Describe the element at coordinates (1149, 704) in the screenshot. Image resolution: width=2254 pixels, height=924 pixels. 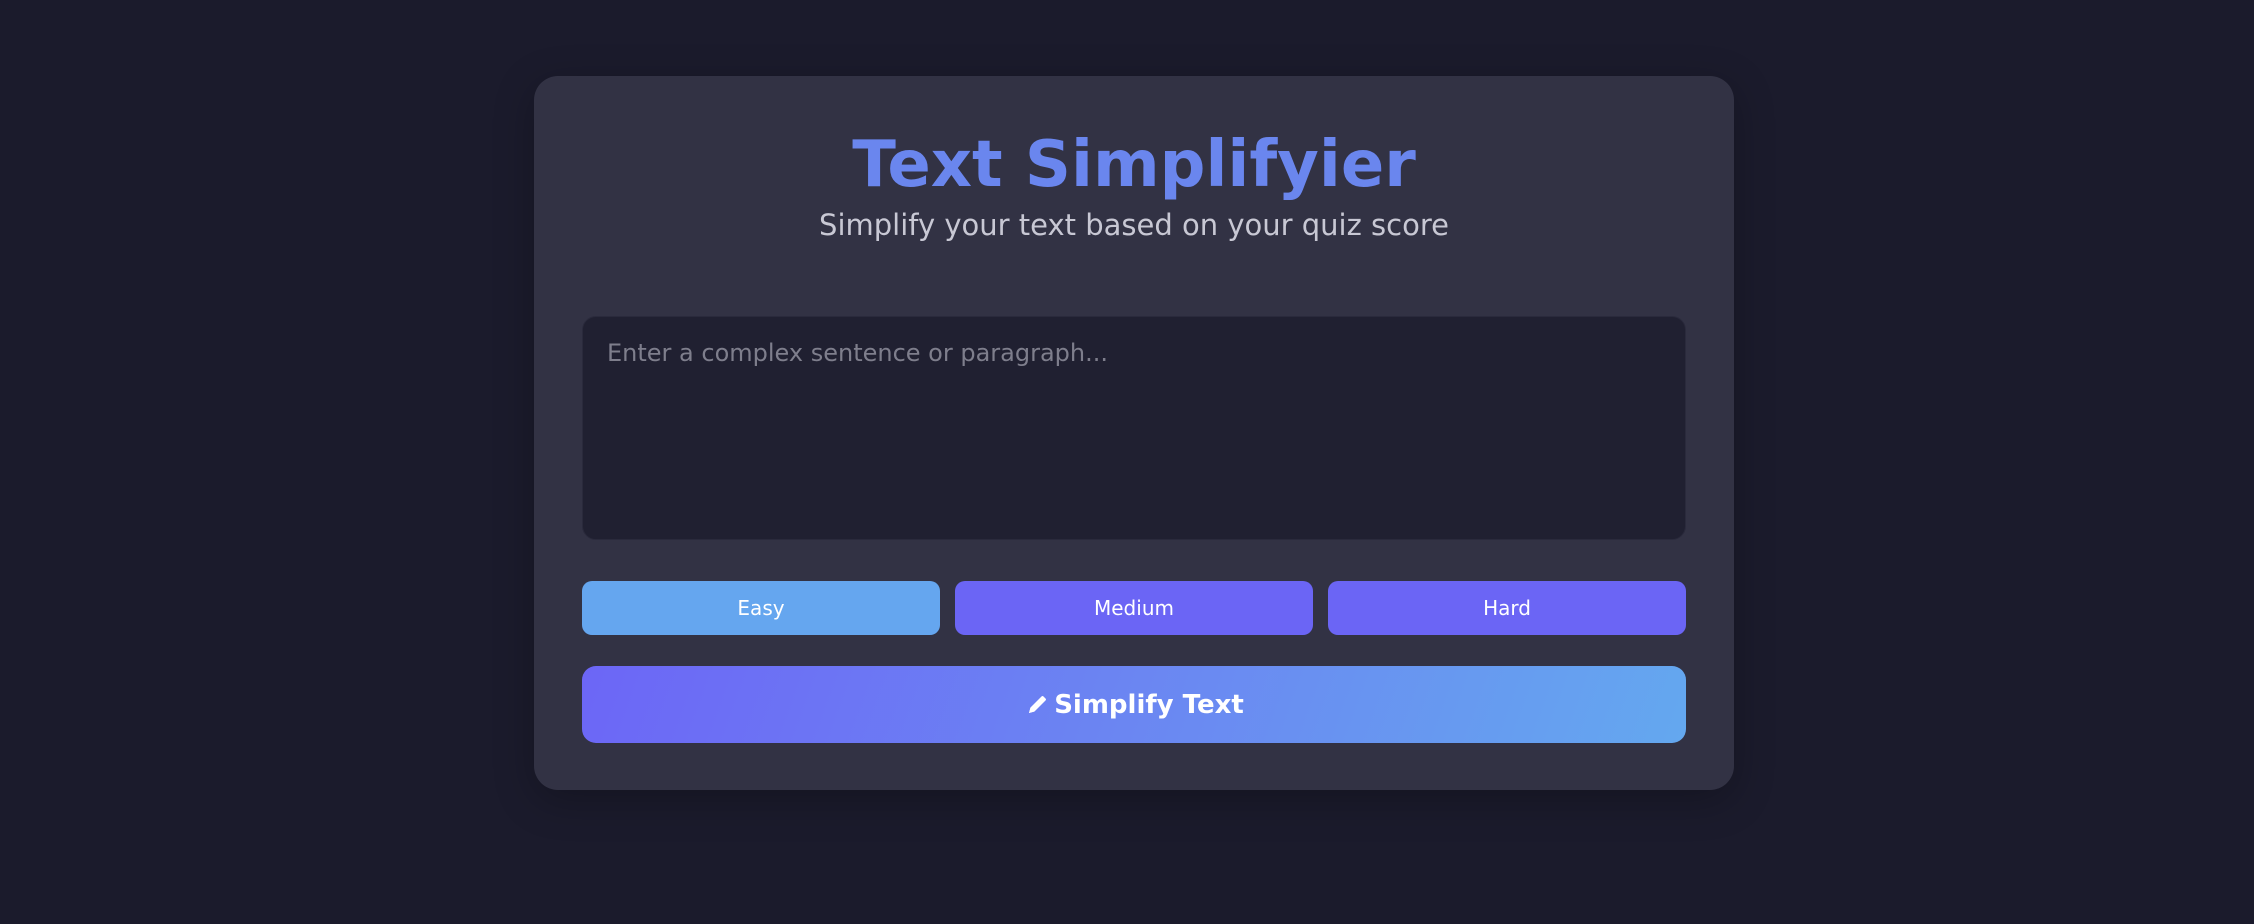
I see `simplify-text-label: Simplify Text` at that location.